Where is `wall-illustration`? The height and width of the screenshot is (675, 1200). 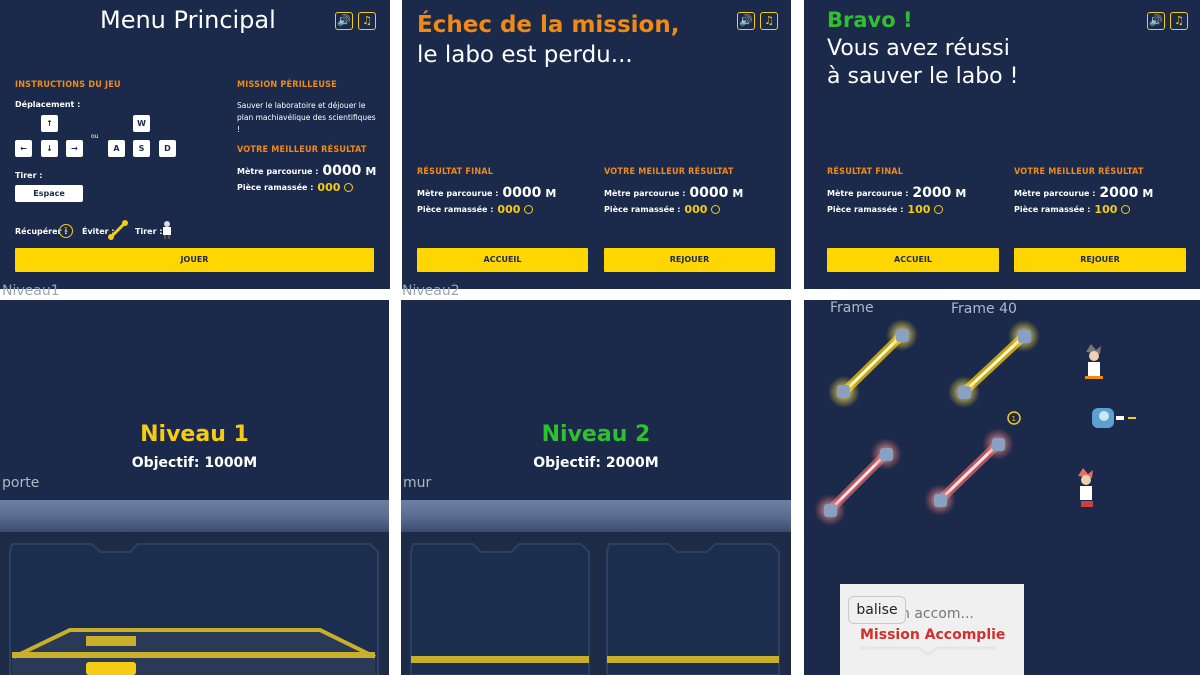 wall-illustration is located at coordinates (596, 603).